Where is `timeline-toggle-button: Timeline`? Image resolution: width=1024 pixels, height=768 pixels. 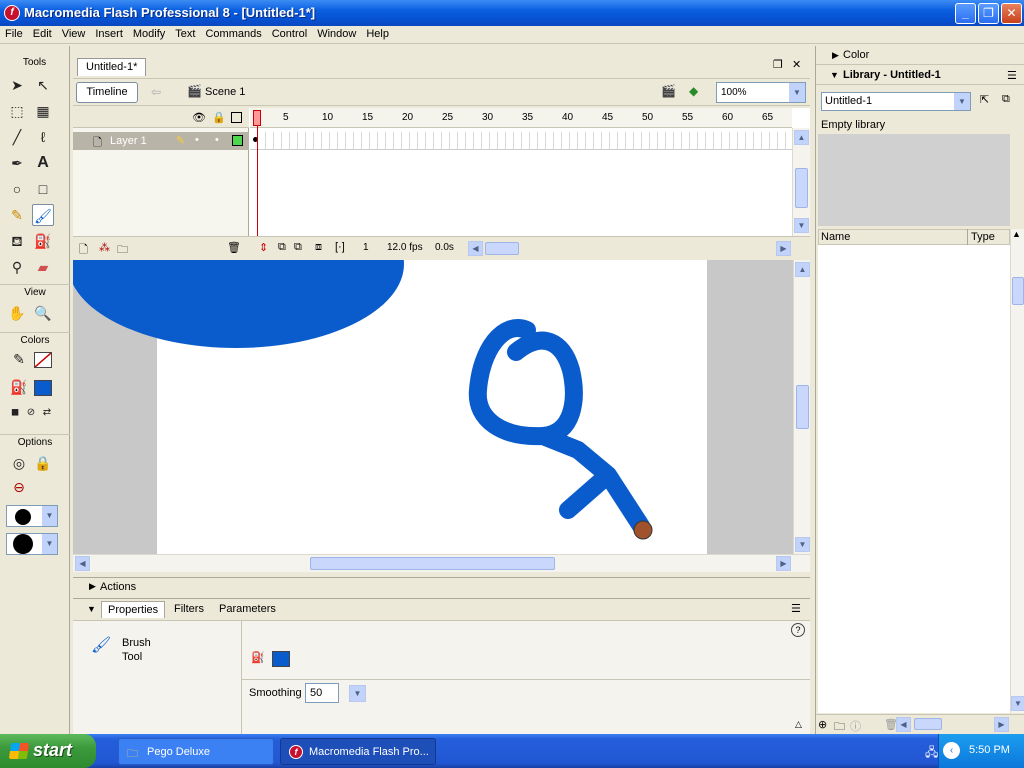 timeline-toggle-button: Timeline is located at coordinates (107, 92).